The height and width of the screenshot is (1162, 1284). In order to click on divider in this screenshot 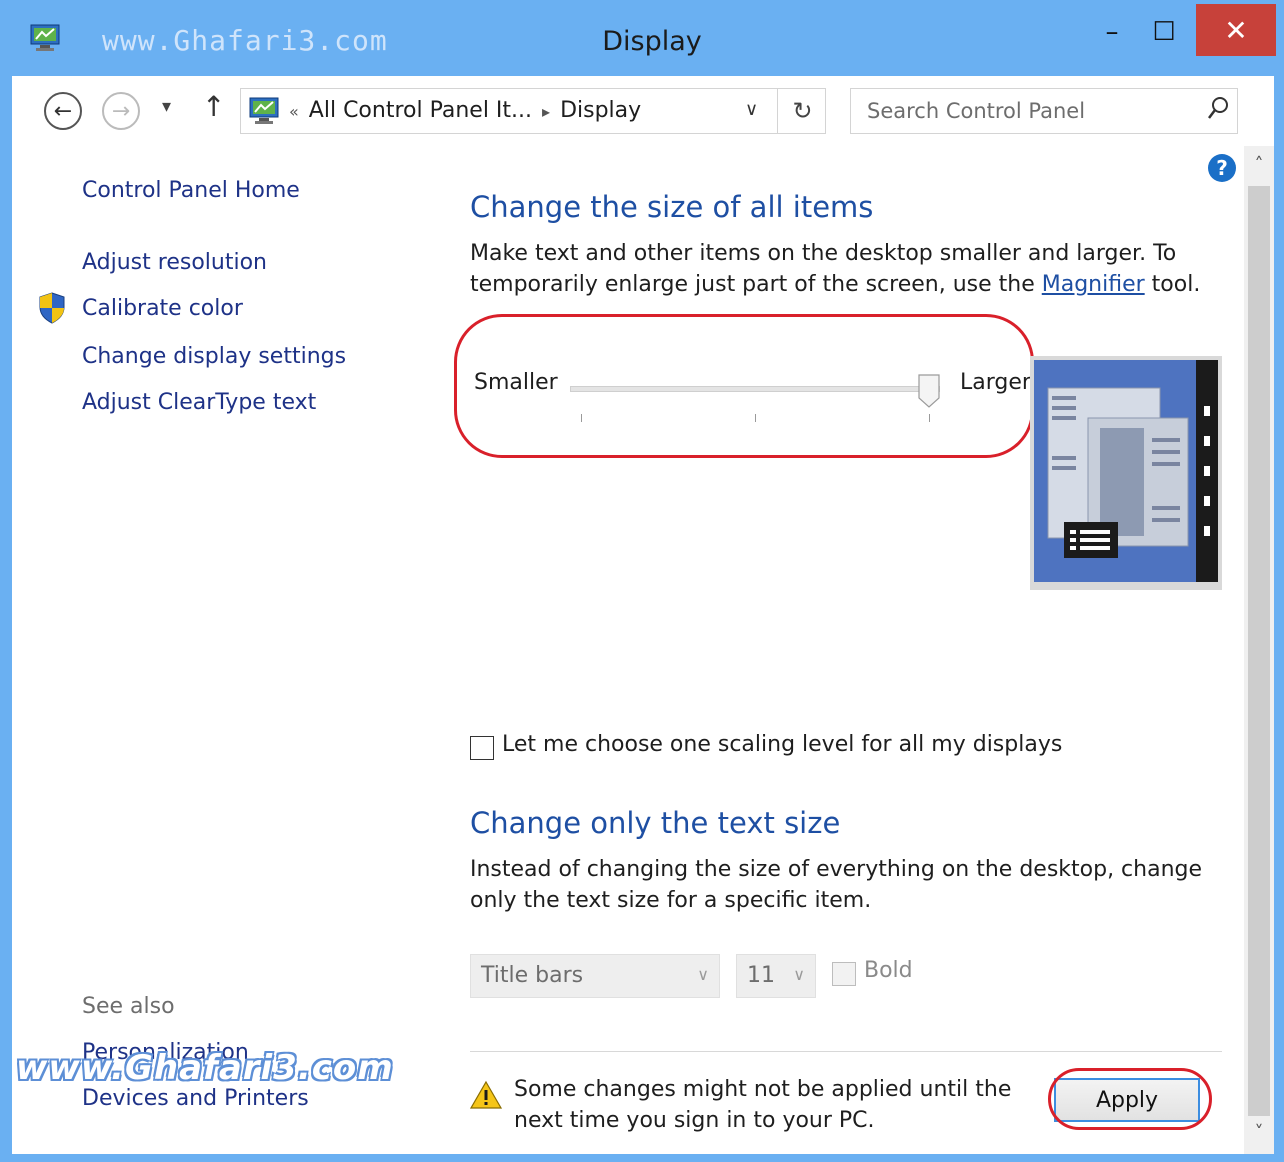, I will do `click(846, 1051)`.